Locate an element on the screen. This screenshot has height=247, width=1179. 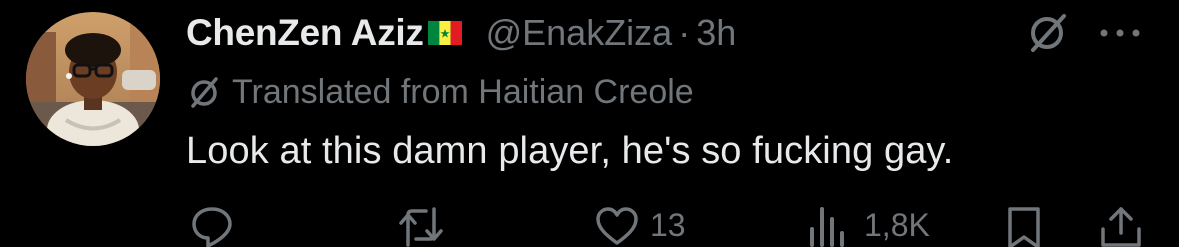
reply-icon is located at coordinates (212, 227).